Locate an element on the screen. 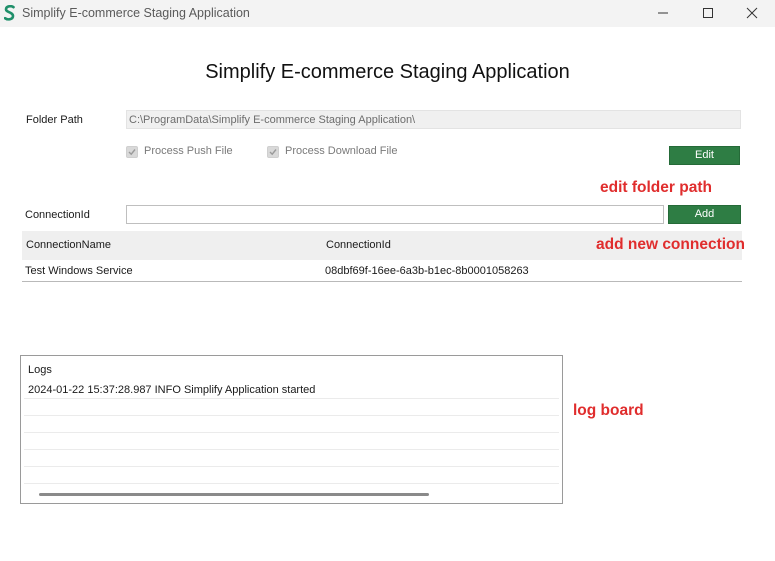 The image size is (775, 561). column-header-connection-id: ConnectionId is located at coordinates (358, 245).